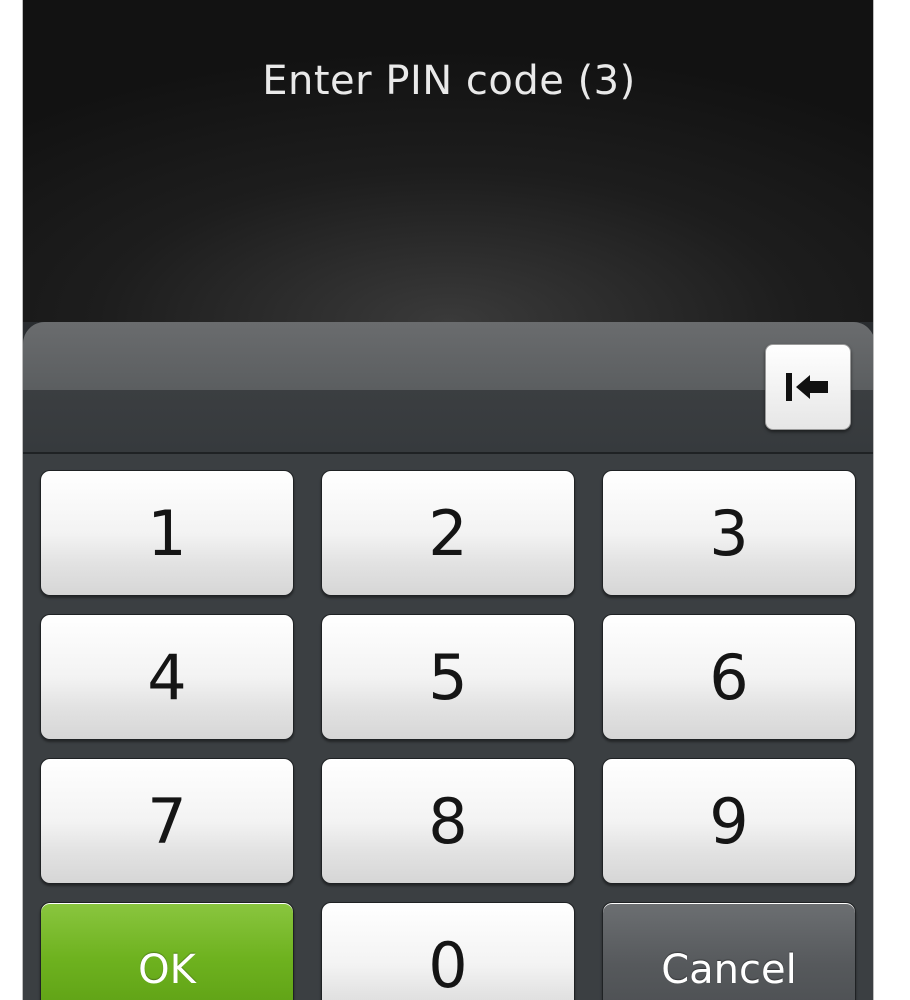 The height and width of the screenshot is (1000, 910). What do you see at coordinates (729, 951) in the screenshot?
I see `cancel-button: Cancel` at bounding box center [729, 951].